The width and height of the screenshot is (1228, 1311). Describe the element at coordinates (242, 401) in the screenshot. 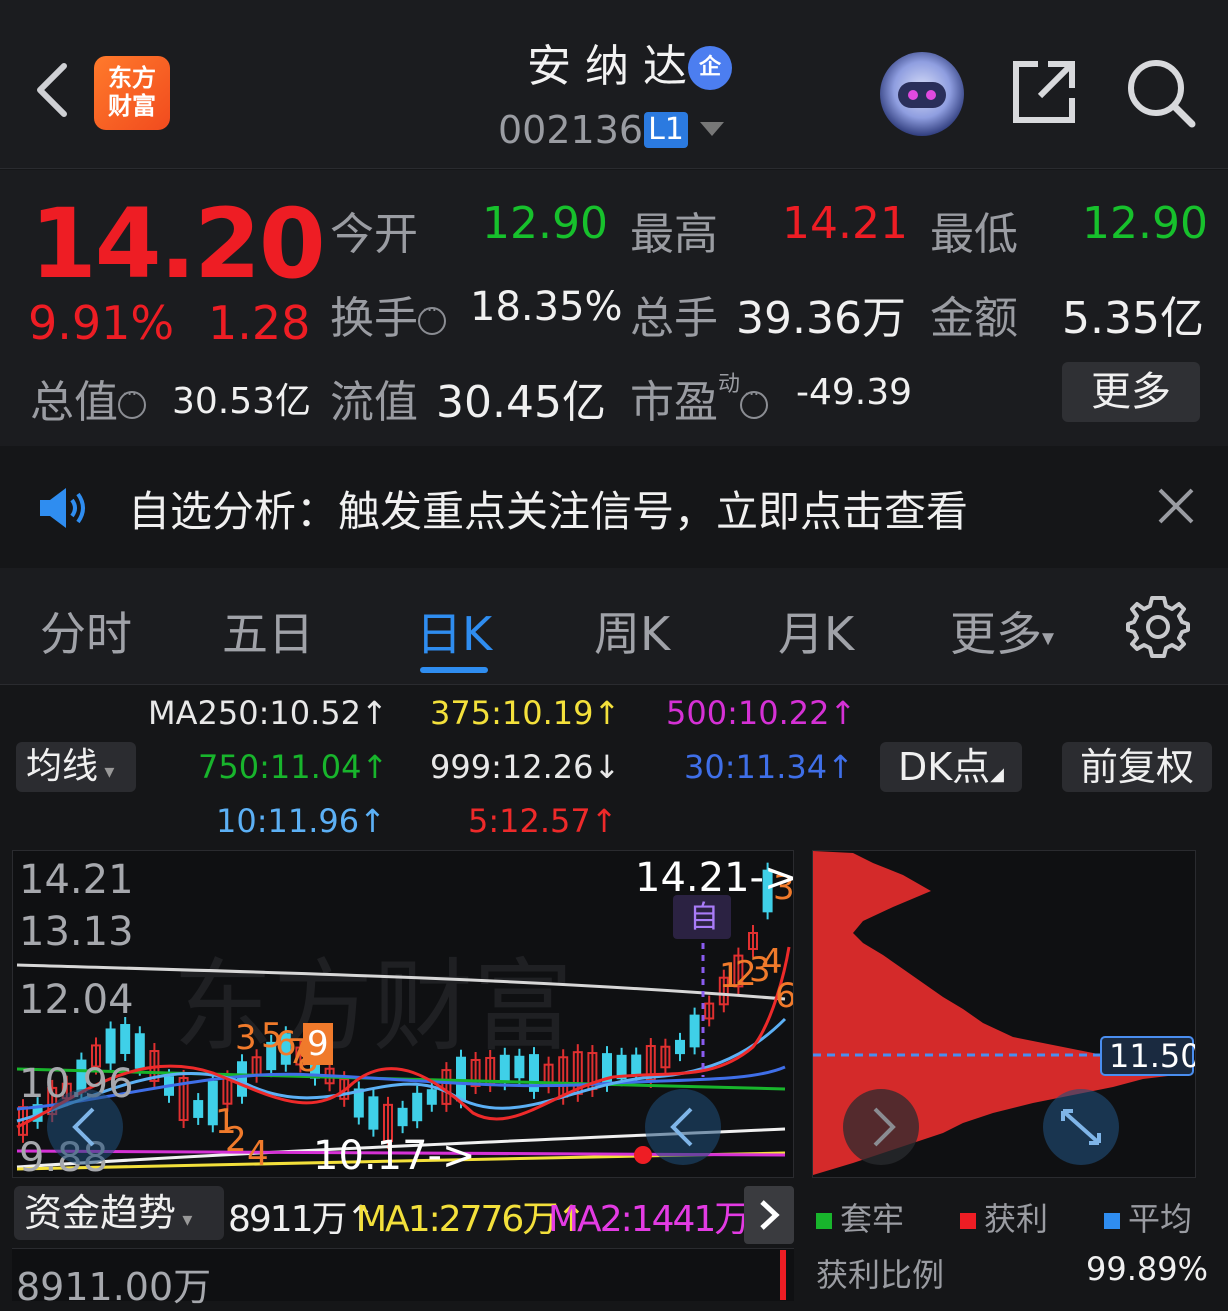

I see `mktcap-value: 30.53亿` at that location.